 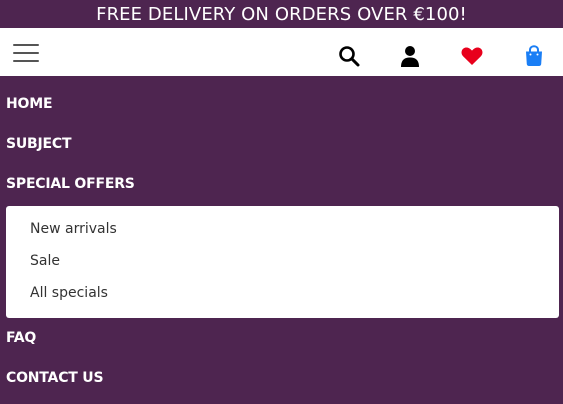 I want to click on nav-special-offers: SPECIAL OFFERS, so click(x=70, y=184).